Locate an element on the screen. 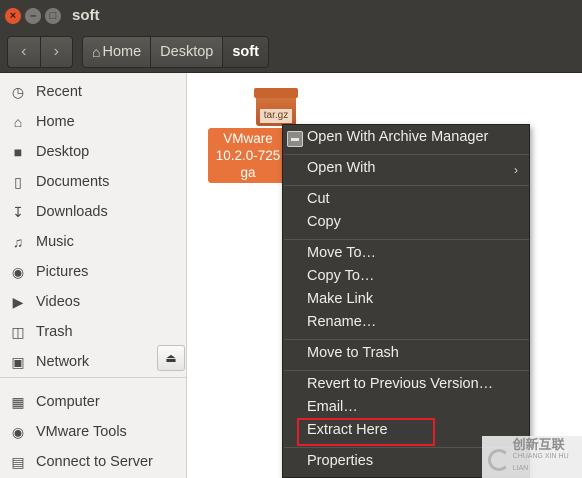 The height and width of the screenshot is (478, 582). toolbar: ‹ › ⌂ Home Desktop soft is located at coordinates (291, 53).